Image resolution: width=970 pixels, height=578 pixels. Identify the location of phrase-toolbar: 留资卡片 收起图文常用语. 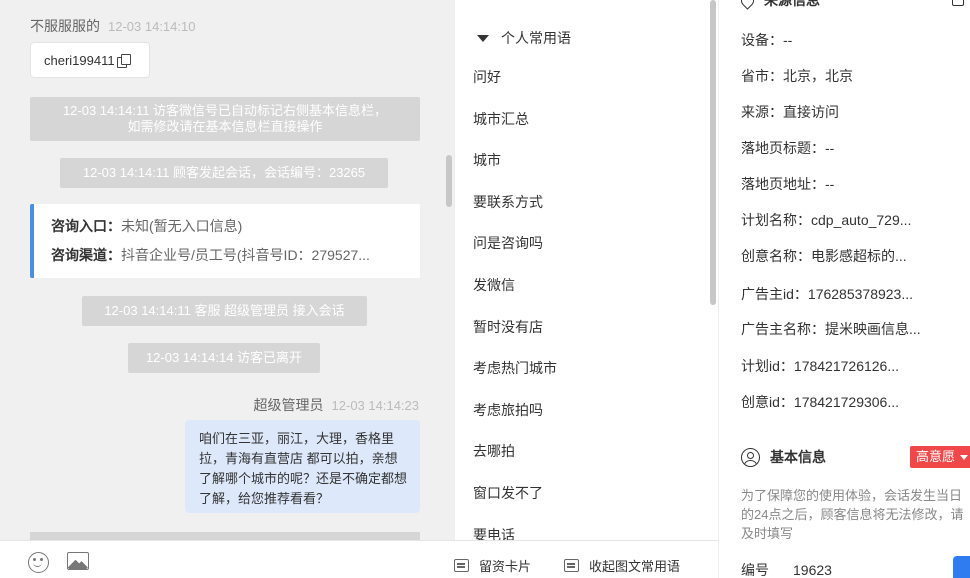
(586, 559).